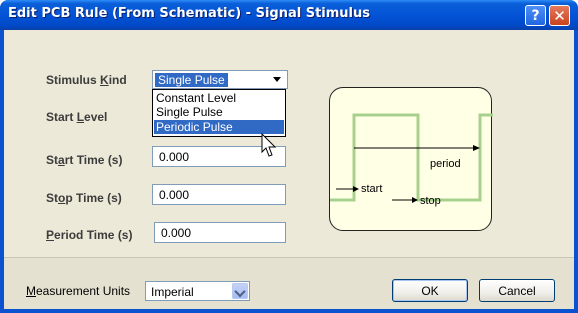 This screenshot has height=313, width=578. I want to click on period-label: period, so click(445, 164).